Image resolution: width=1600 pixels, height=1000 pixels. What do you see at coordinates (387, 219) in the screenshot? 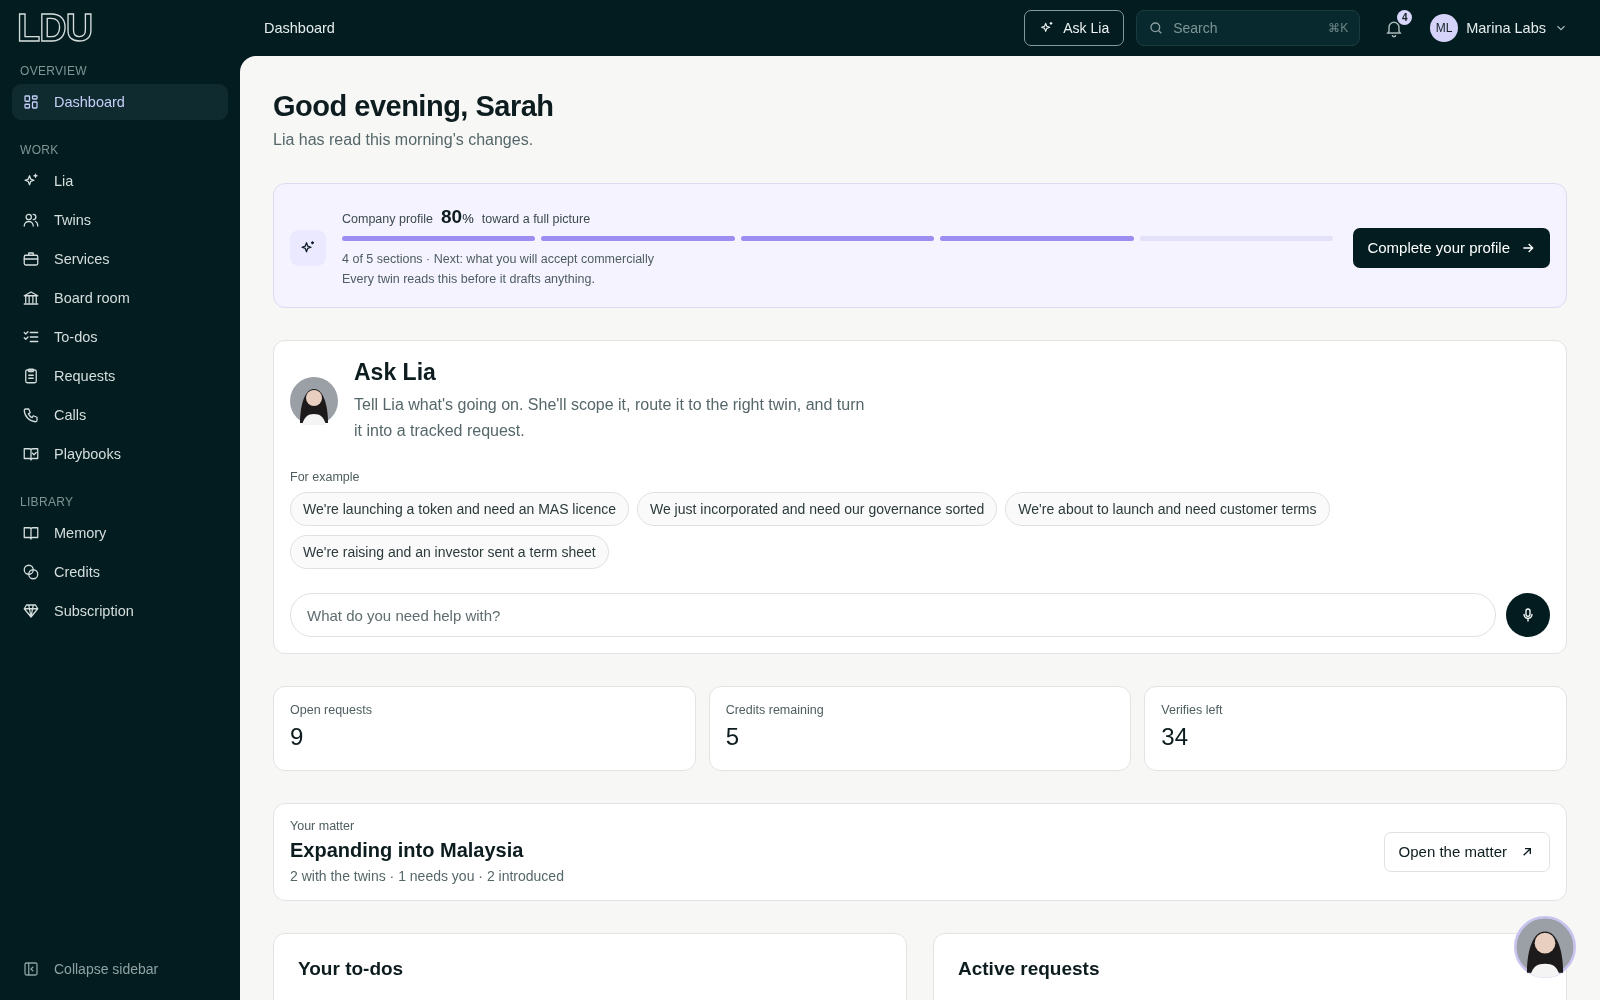
I see `profile-label: Company profile` at bounding box center [387, 219].